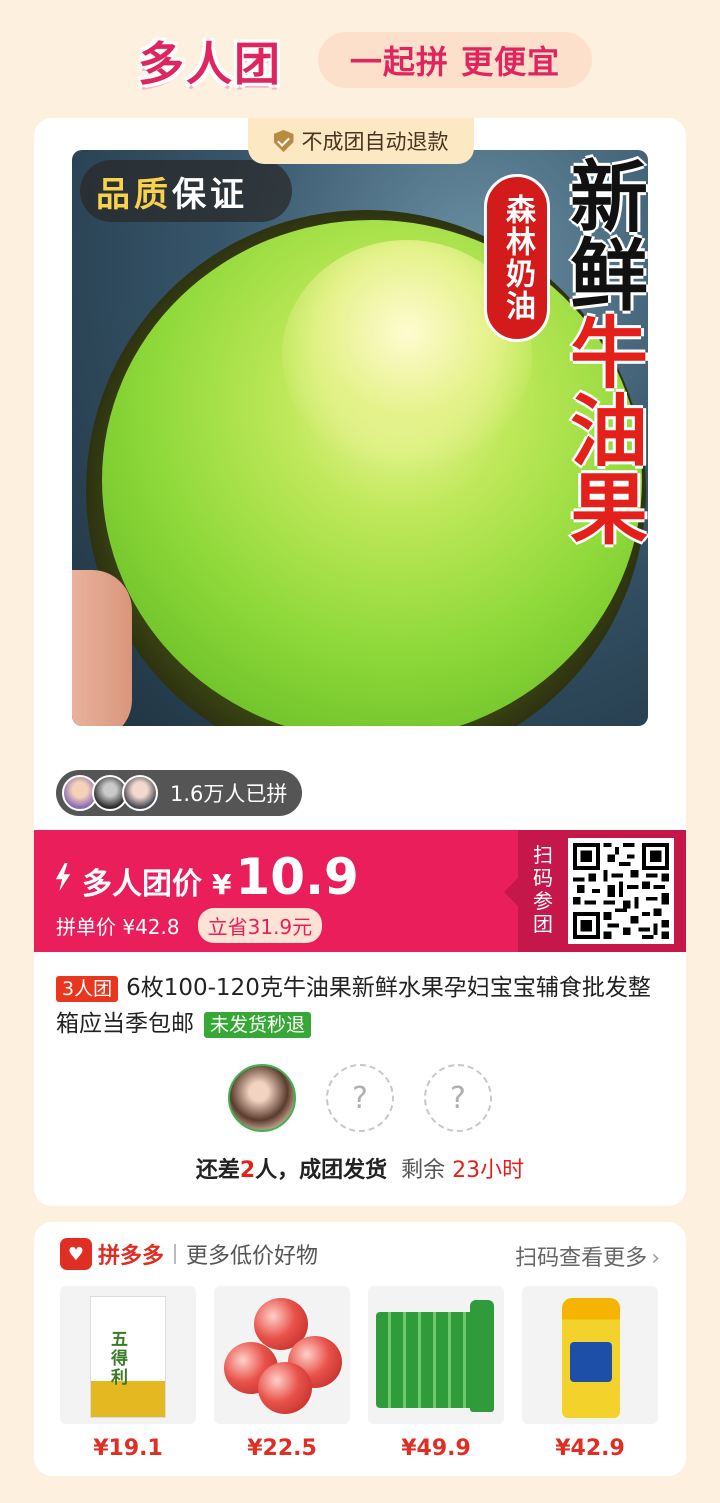 Image resolution: width=720 pixels, height=1503 pixels. Describe the element at coordinates (262, 1098) in the screenshot. I see `group-leader-avatar` at that location.